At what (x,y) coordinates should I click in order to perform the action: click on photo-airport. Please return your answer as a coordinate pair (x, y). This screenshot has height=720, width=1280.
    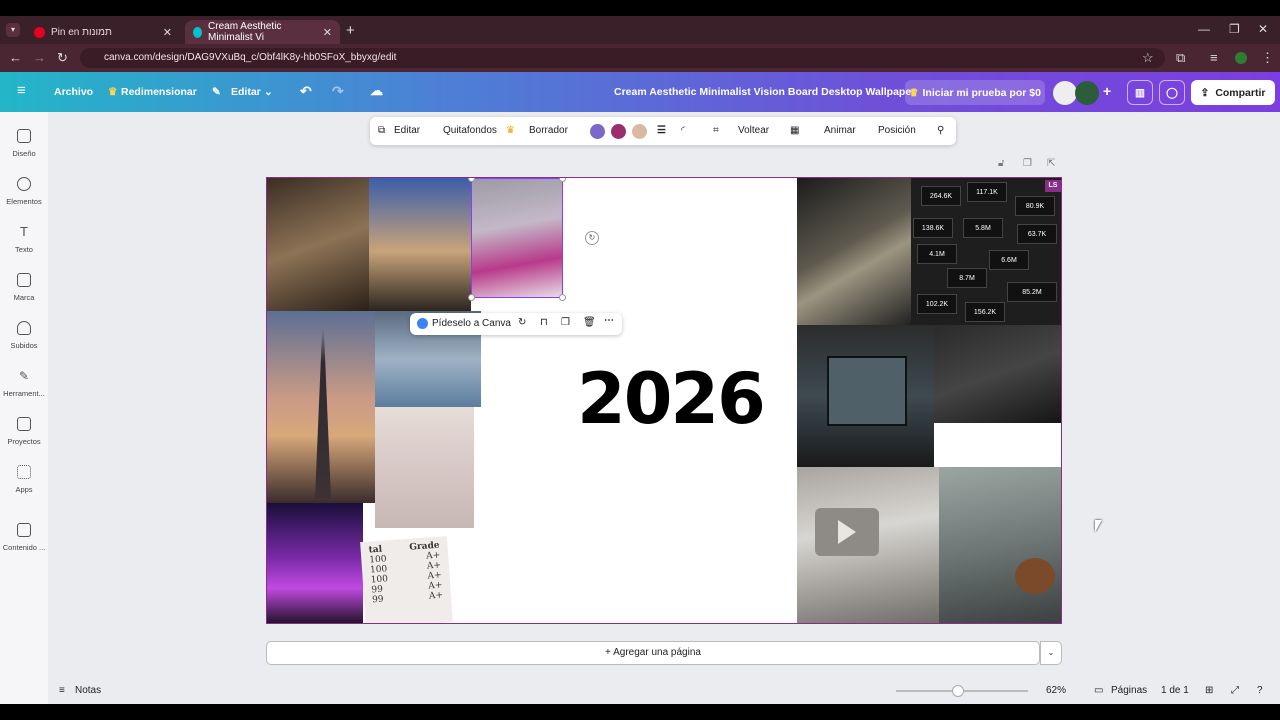
    Looking at the image, I should click on (420, 244).